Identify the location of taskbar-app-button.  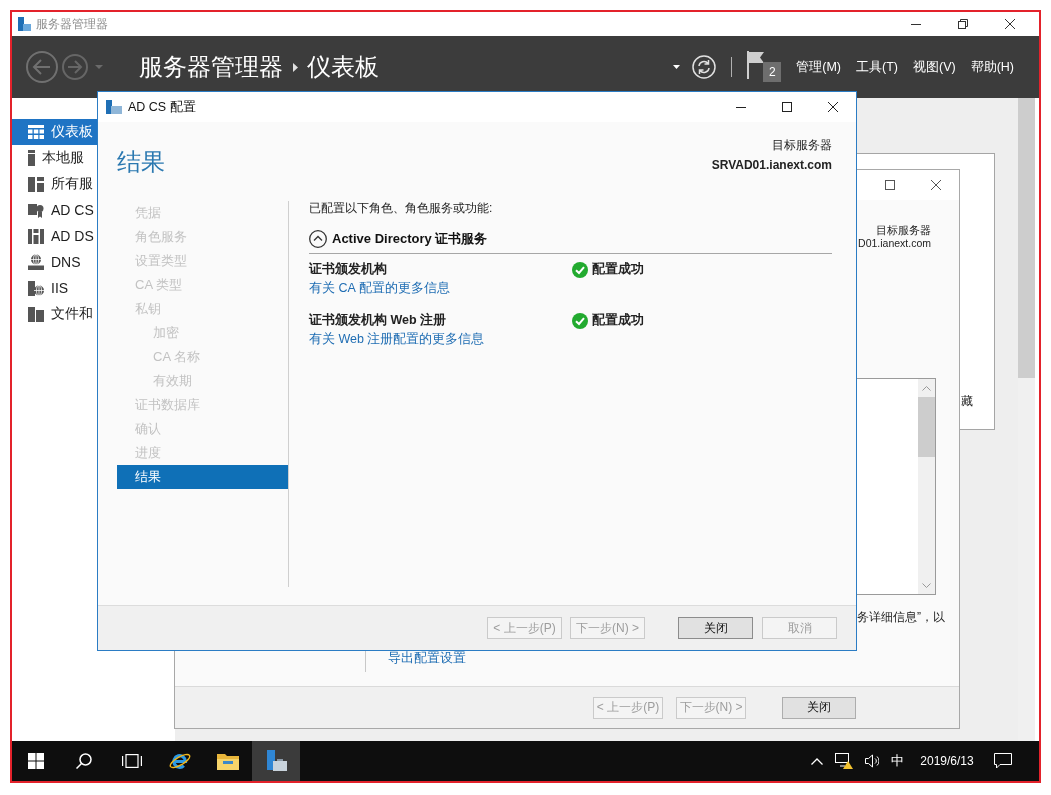
(276, 761).